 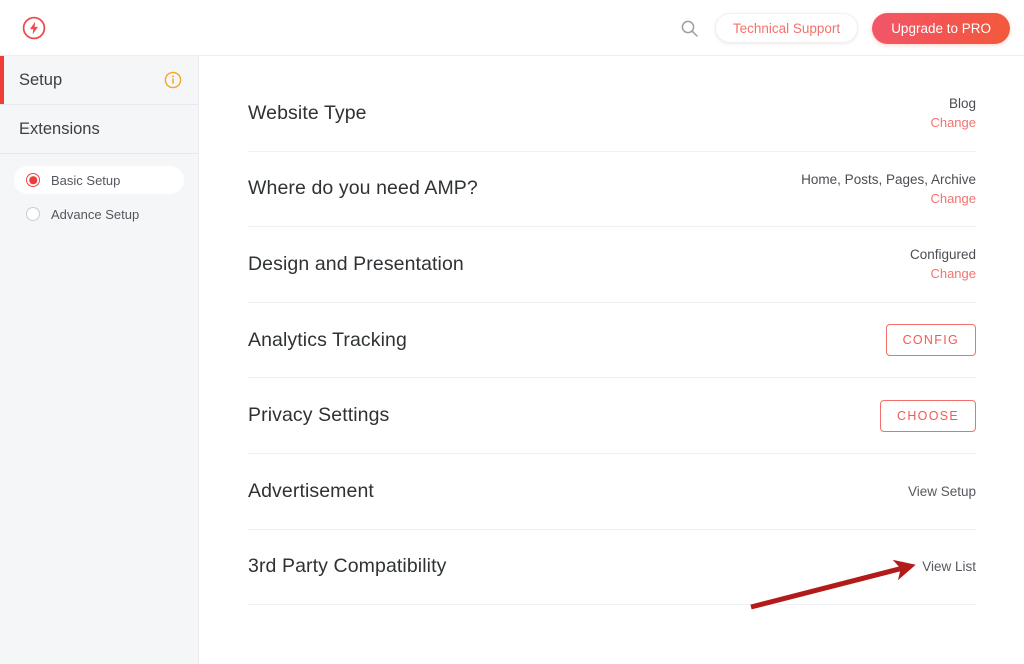 What do you see at coordinates (943, 264) in the screenshot?
I see `row-control: Configured Change` at bounding box center [943, 264].